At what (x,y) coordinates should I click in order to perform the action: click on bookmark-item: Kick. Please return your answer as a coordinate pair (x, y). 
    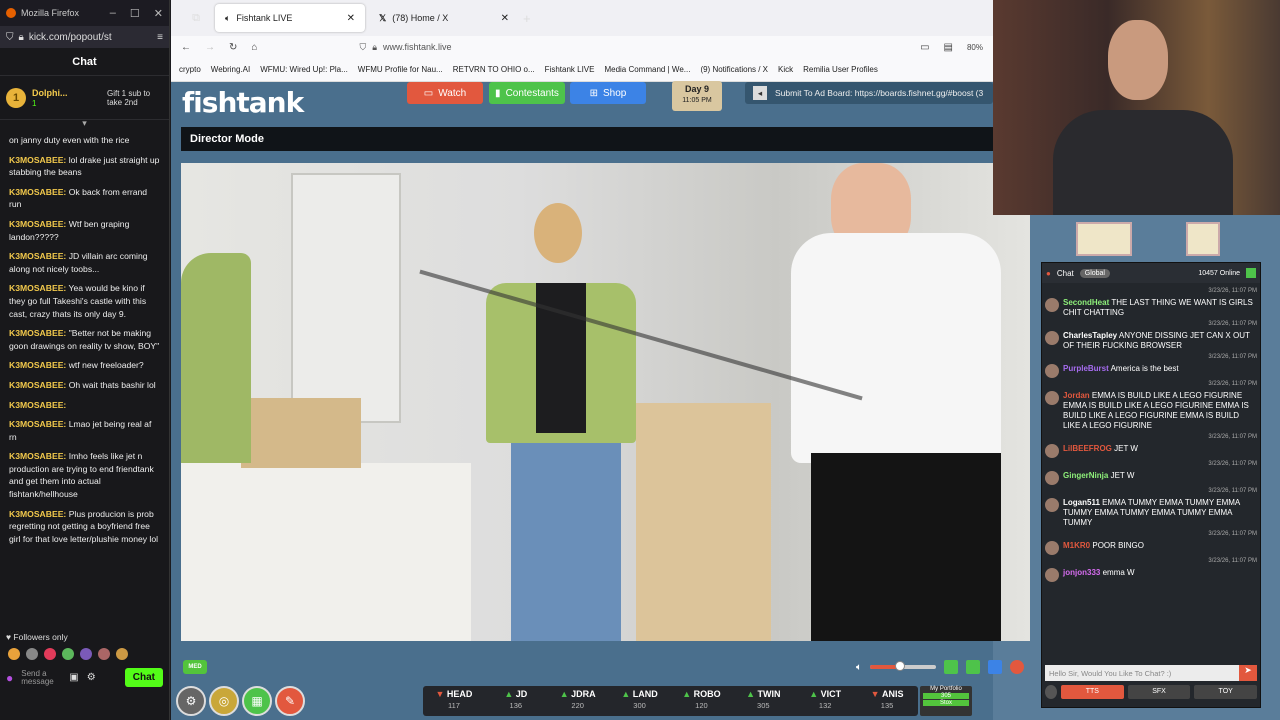
    Looking at the image, I should click on (785, 69).